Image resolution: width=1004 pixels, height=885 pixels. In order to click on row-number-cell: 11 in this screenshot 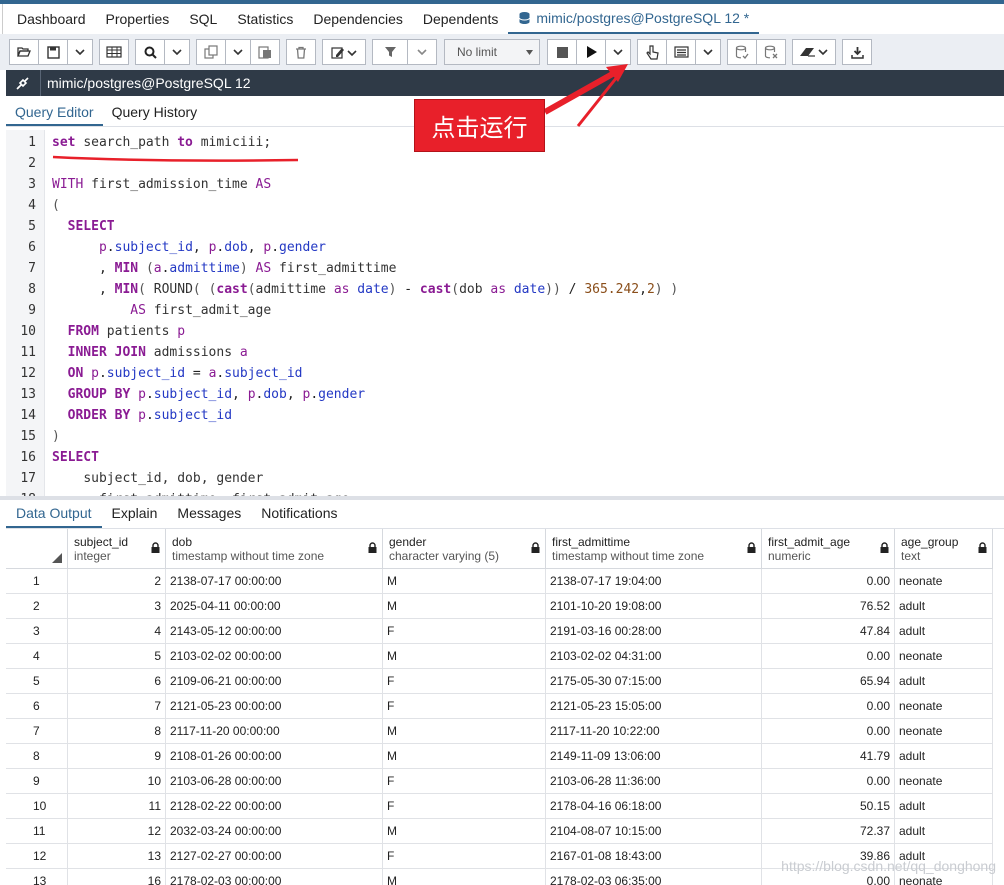, I will do `click(37, 831)`.